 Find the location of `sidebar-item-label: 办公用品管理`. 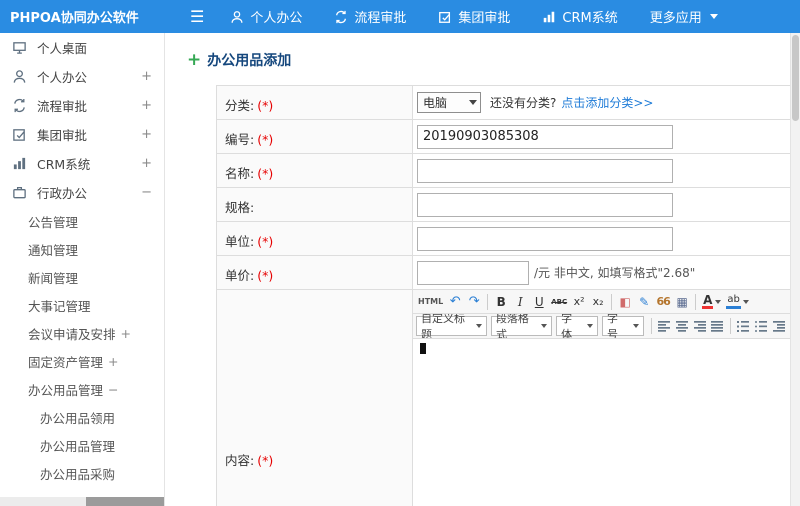

sidebar-item-label: 办公用品管理 is located at coordinates (66, 390).